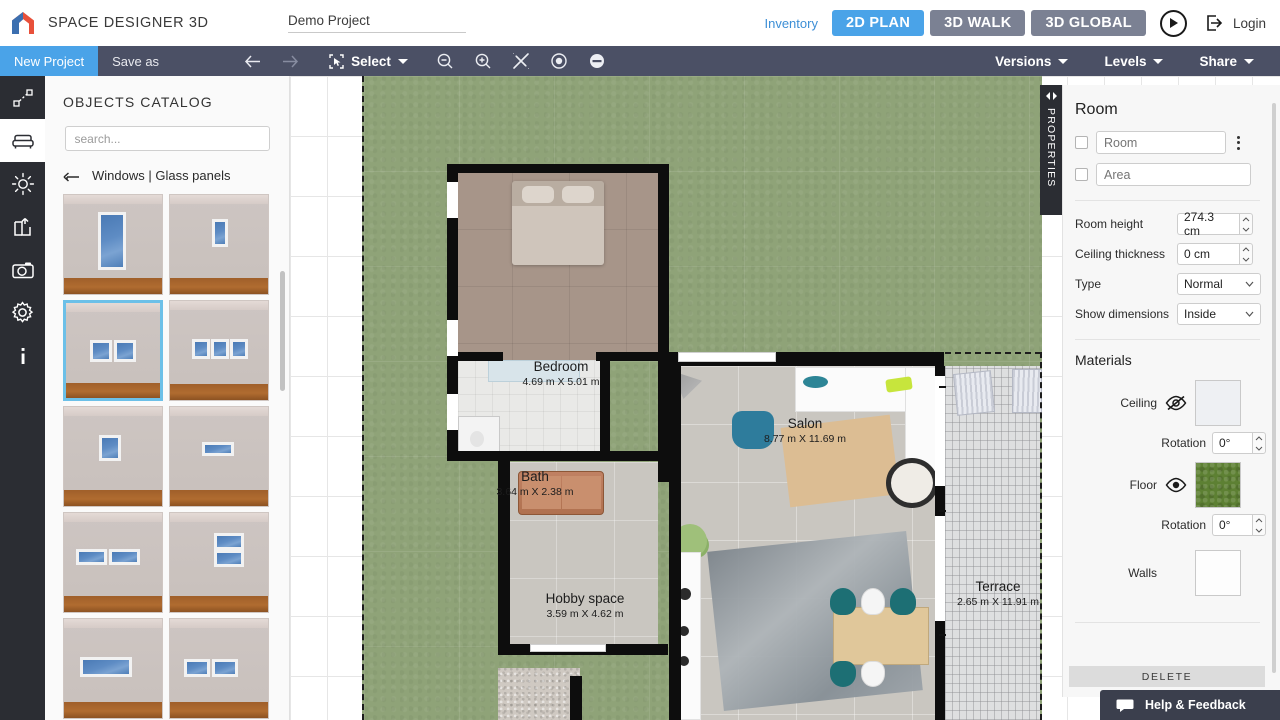 The width and height of the screenshot is (1280, 720). I want to click on room-height-value: 274.3 cm, so click(1208, 224).